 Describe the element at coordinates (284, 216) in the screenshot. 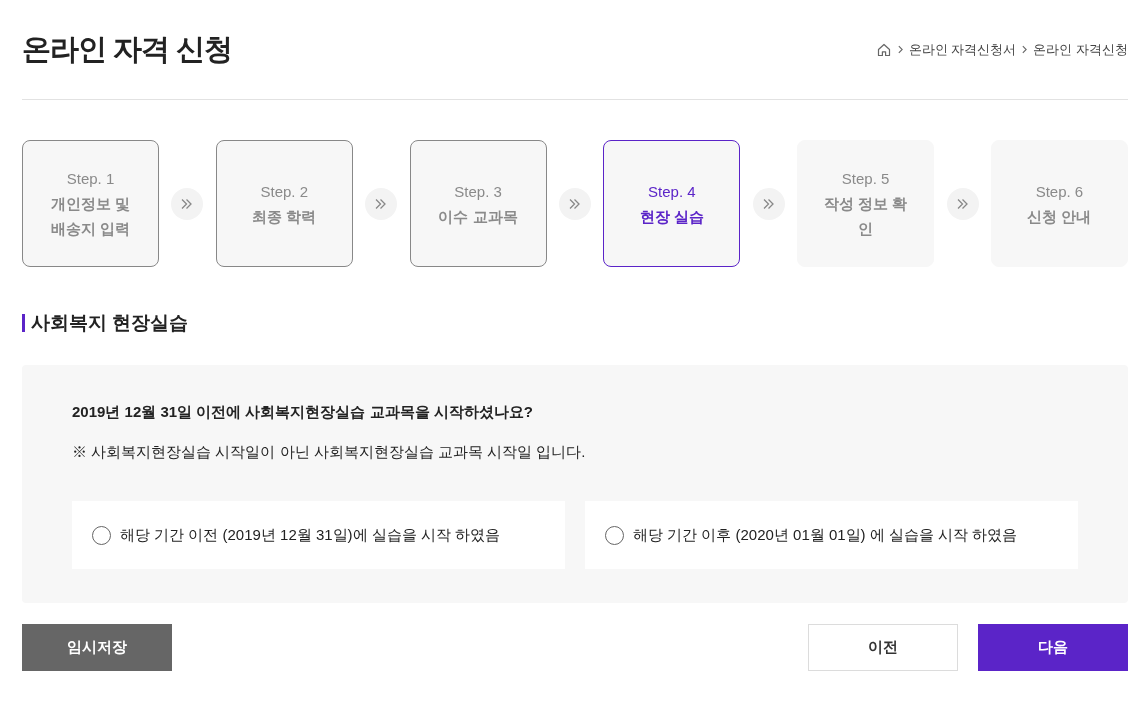

I see `step-label: 최종 학력` at that location.